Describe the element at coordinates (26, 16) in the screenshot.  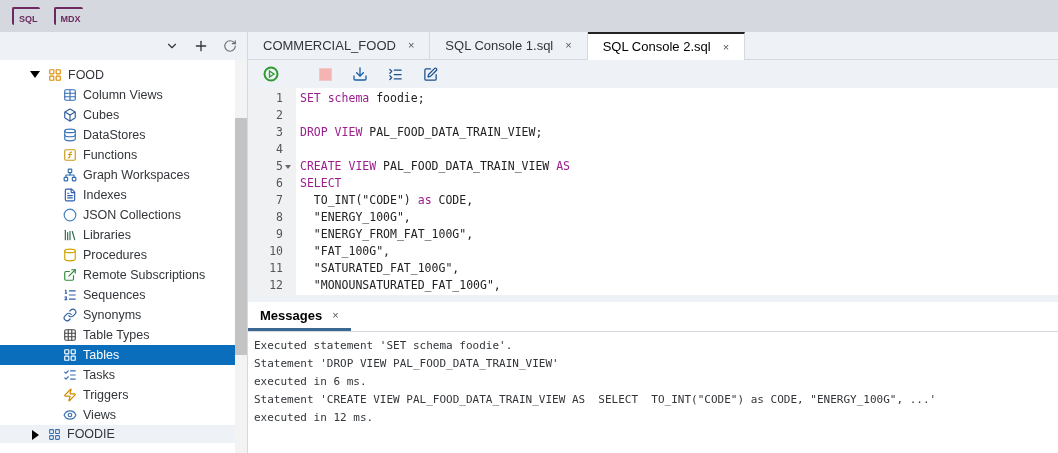
I see `console-button: SQL` at that location.